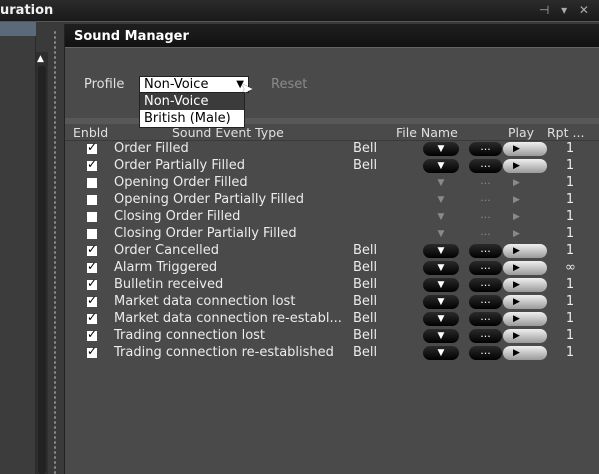 The width and height of the screenshot is (599, 474). What do you see at coordinates (332, 183) in the screenshot?
I see `table-row: Opening Order Filled ▼... ▶ 1` at bounding box center [332, 183].